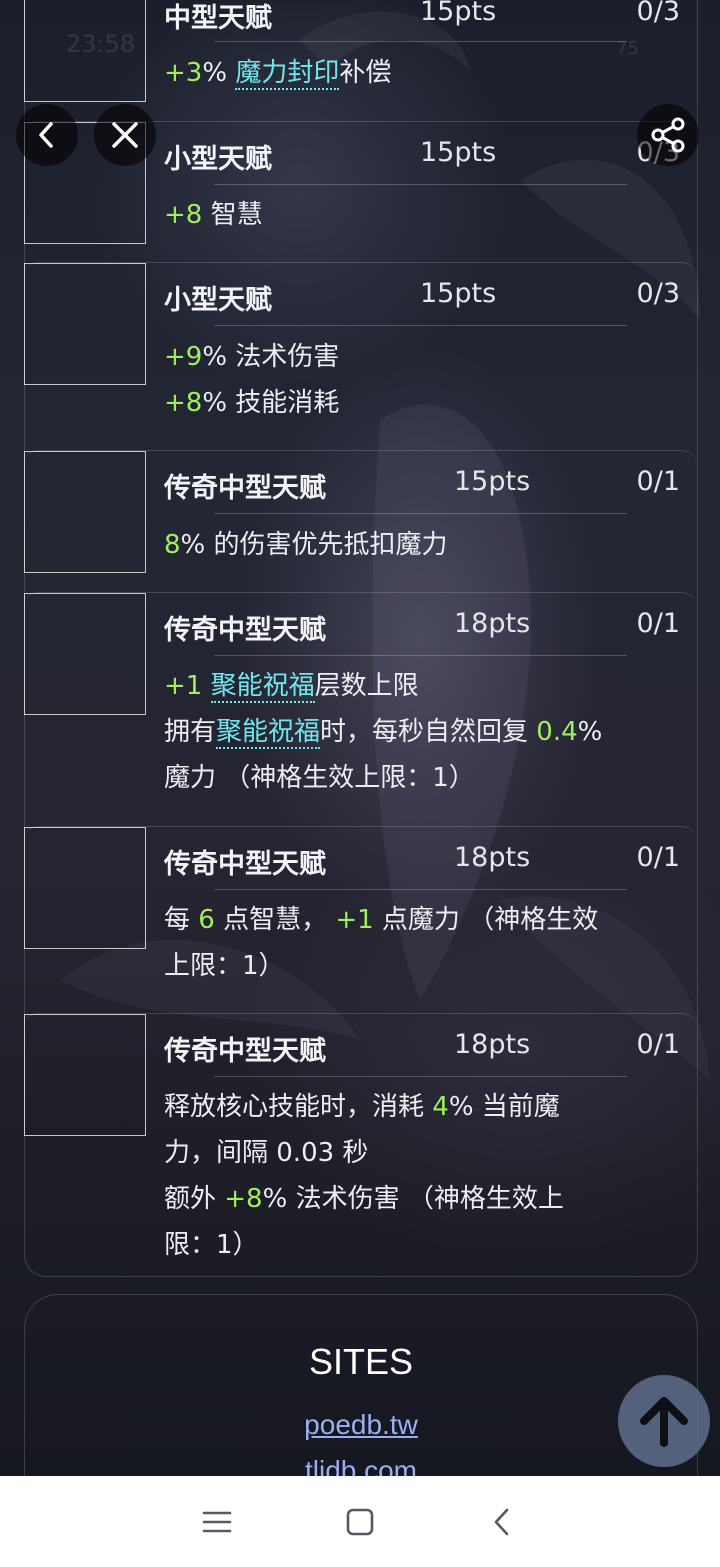 The image size is (720, 1567). Describe the element at coordinates (218, 159) in the screenshot. I see `talent-name: 小型天赋` at that location.